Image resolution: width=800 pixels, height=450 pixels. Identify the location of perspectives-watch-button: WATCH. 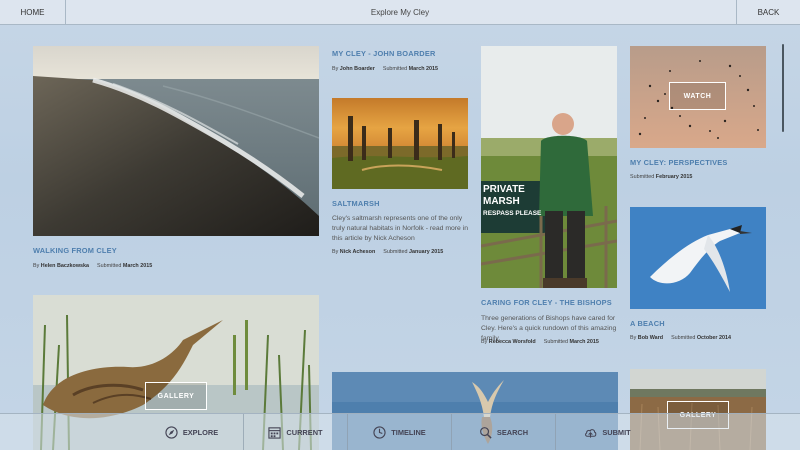
(697, 96).